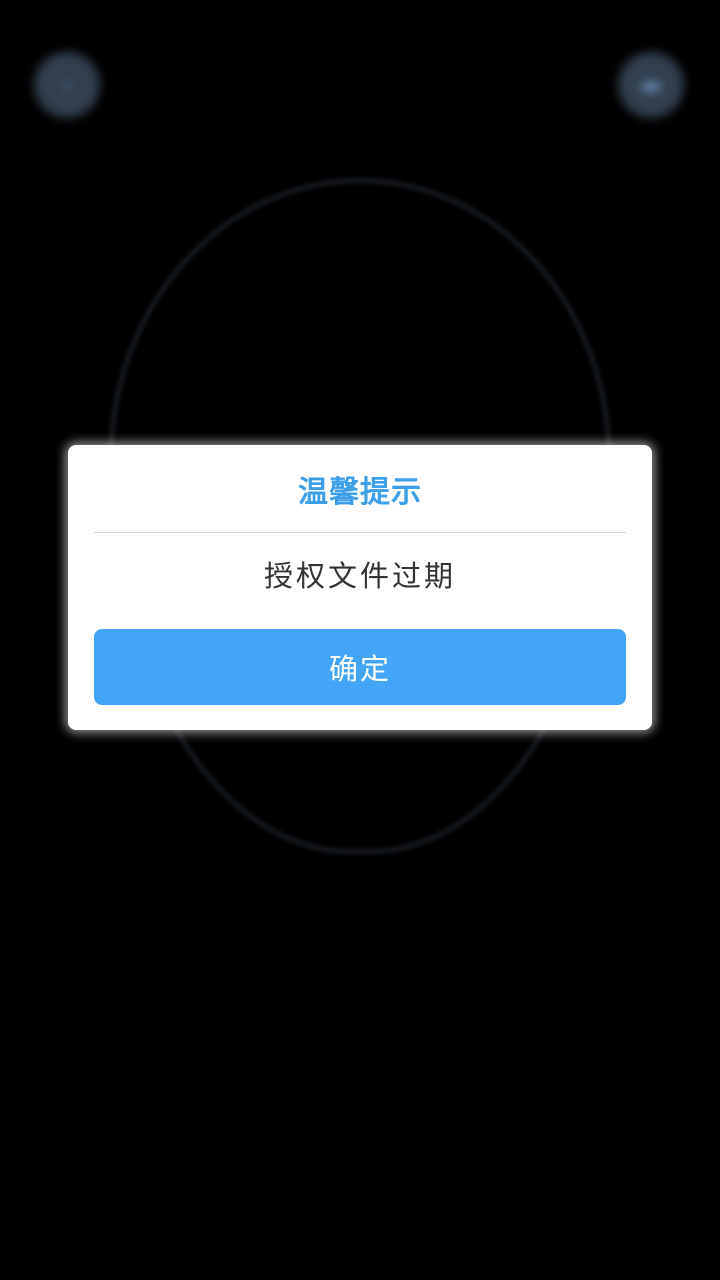  What do you see at coordinates (359, 576) in the screenshot?
I see `dialog-message: 授权文件过期` at bounding box center [359, 576].